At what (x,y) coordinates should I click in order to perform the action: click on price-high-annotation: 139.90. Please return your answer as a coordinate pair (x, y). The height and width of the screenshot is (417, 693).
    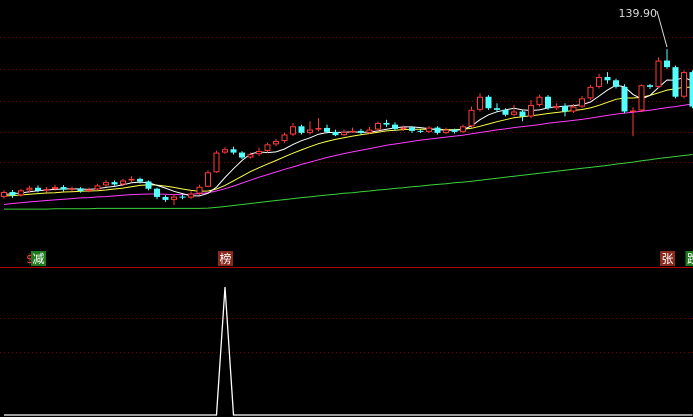
    Looking at the image, I should click on (643, 27).